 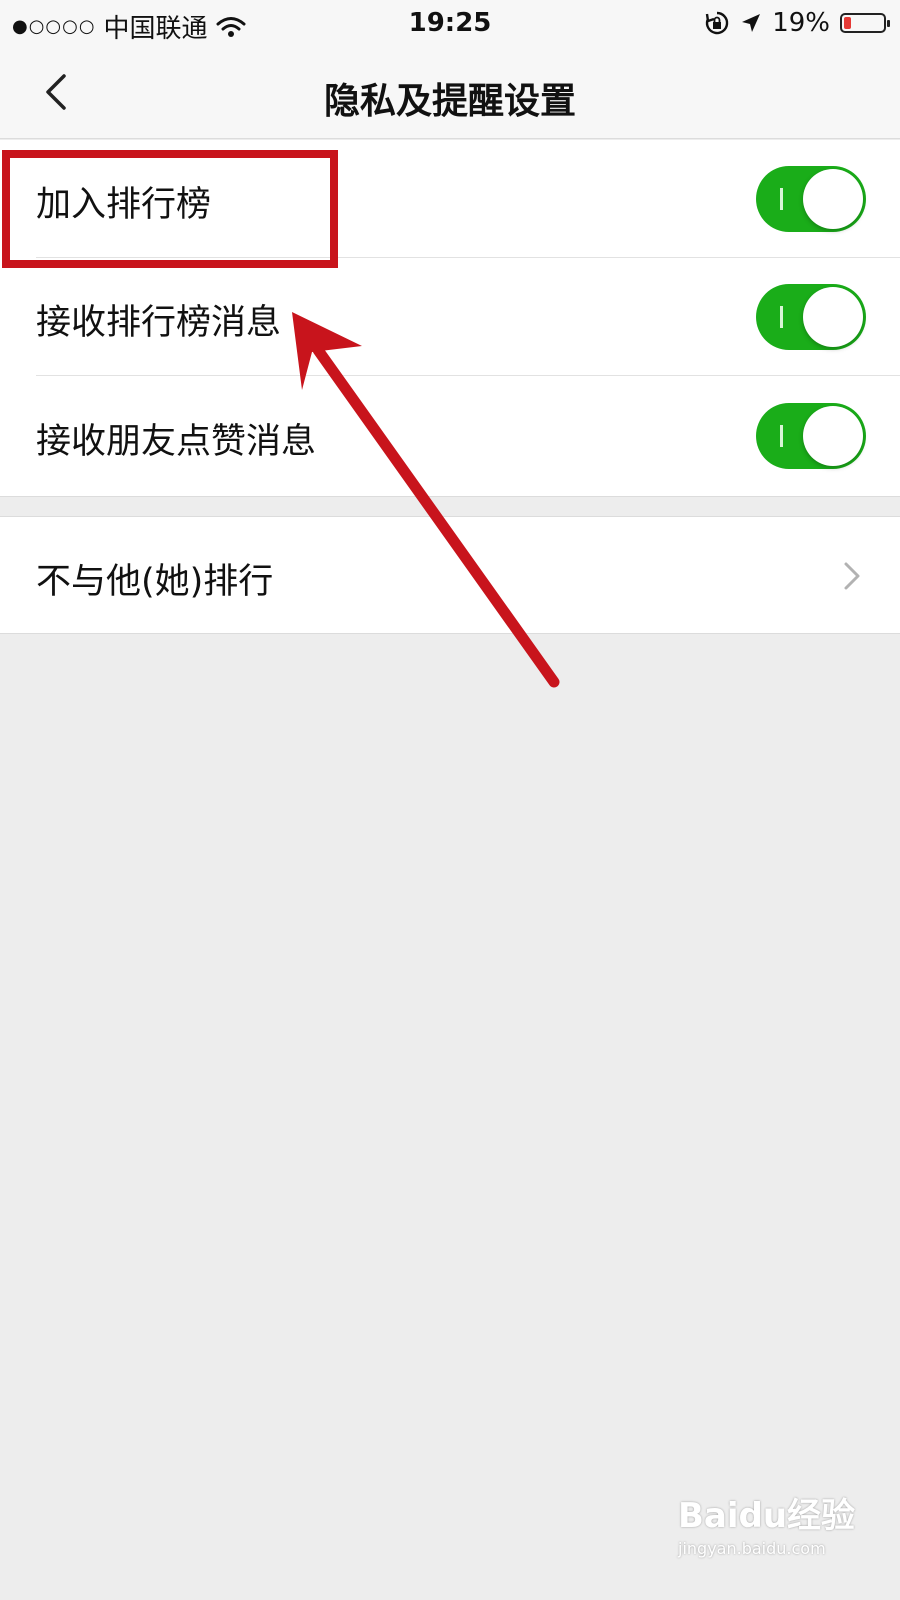 I want to click on chevron-right-icon, so click(x=852, y=576).